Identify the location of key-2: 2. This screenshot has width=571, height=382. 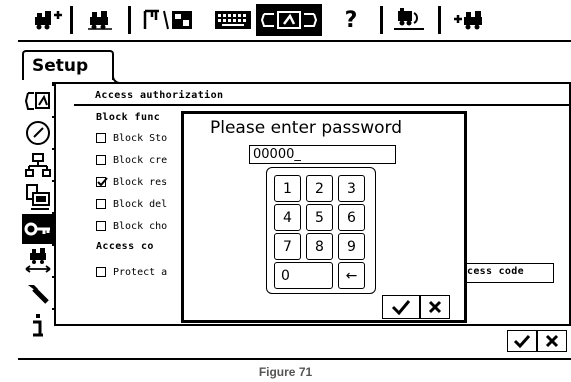
(319, 188).